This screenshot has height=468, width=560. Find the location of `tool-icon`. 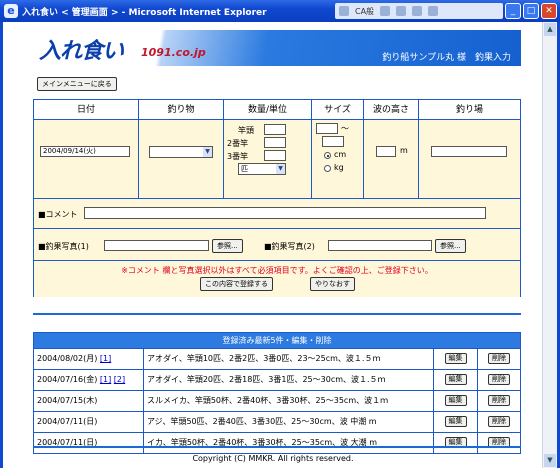

tool-icon is located at coordinates (385, 11).